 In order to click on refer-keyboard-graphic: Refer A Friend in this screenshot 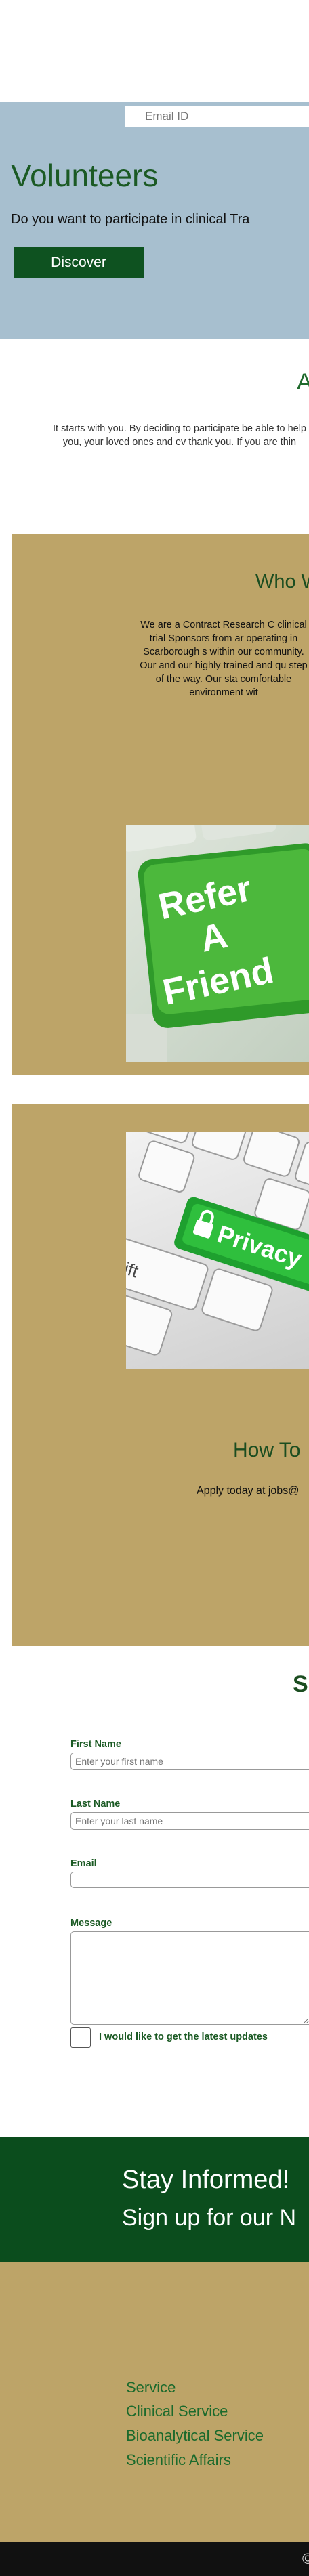, I will do `click(218, 943)`.